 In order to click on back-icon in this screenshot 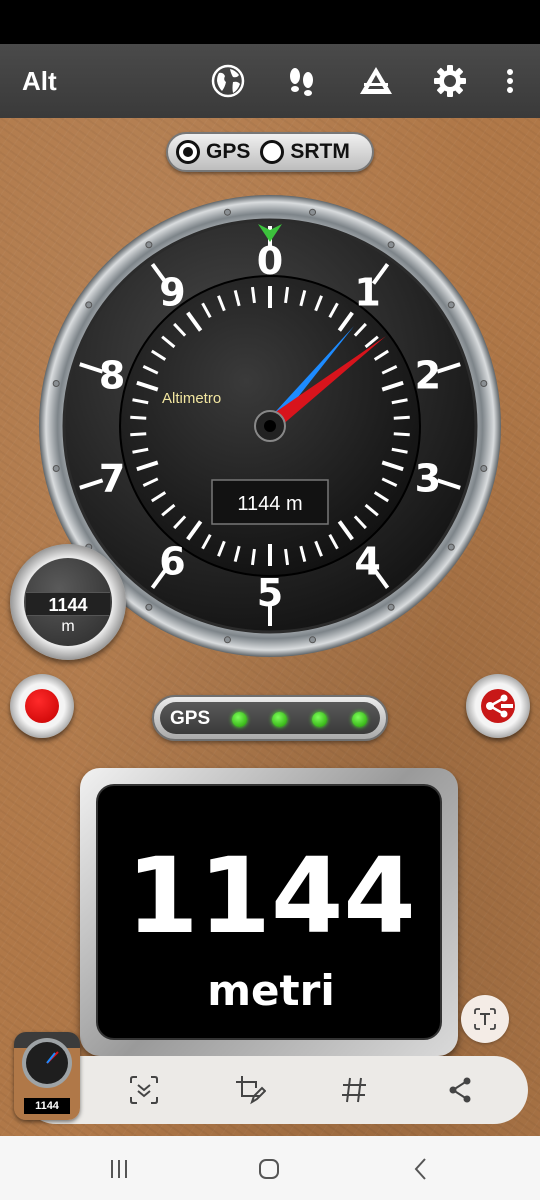, I will do `click(421, 1169)`.